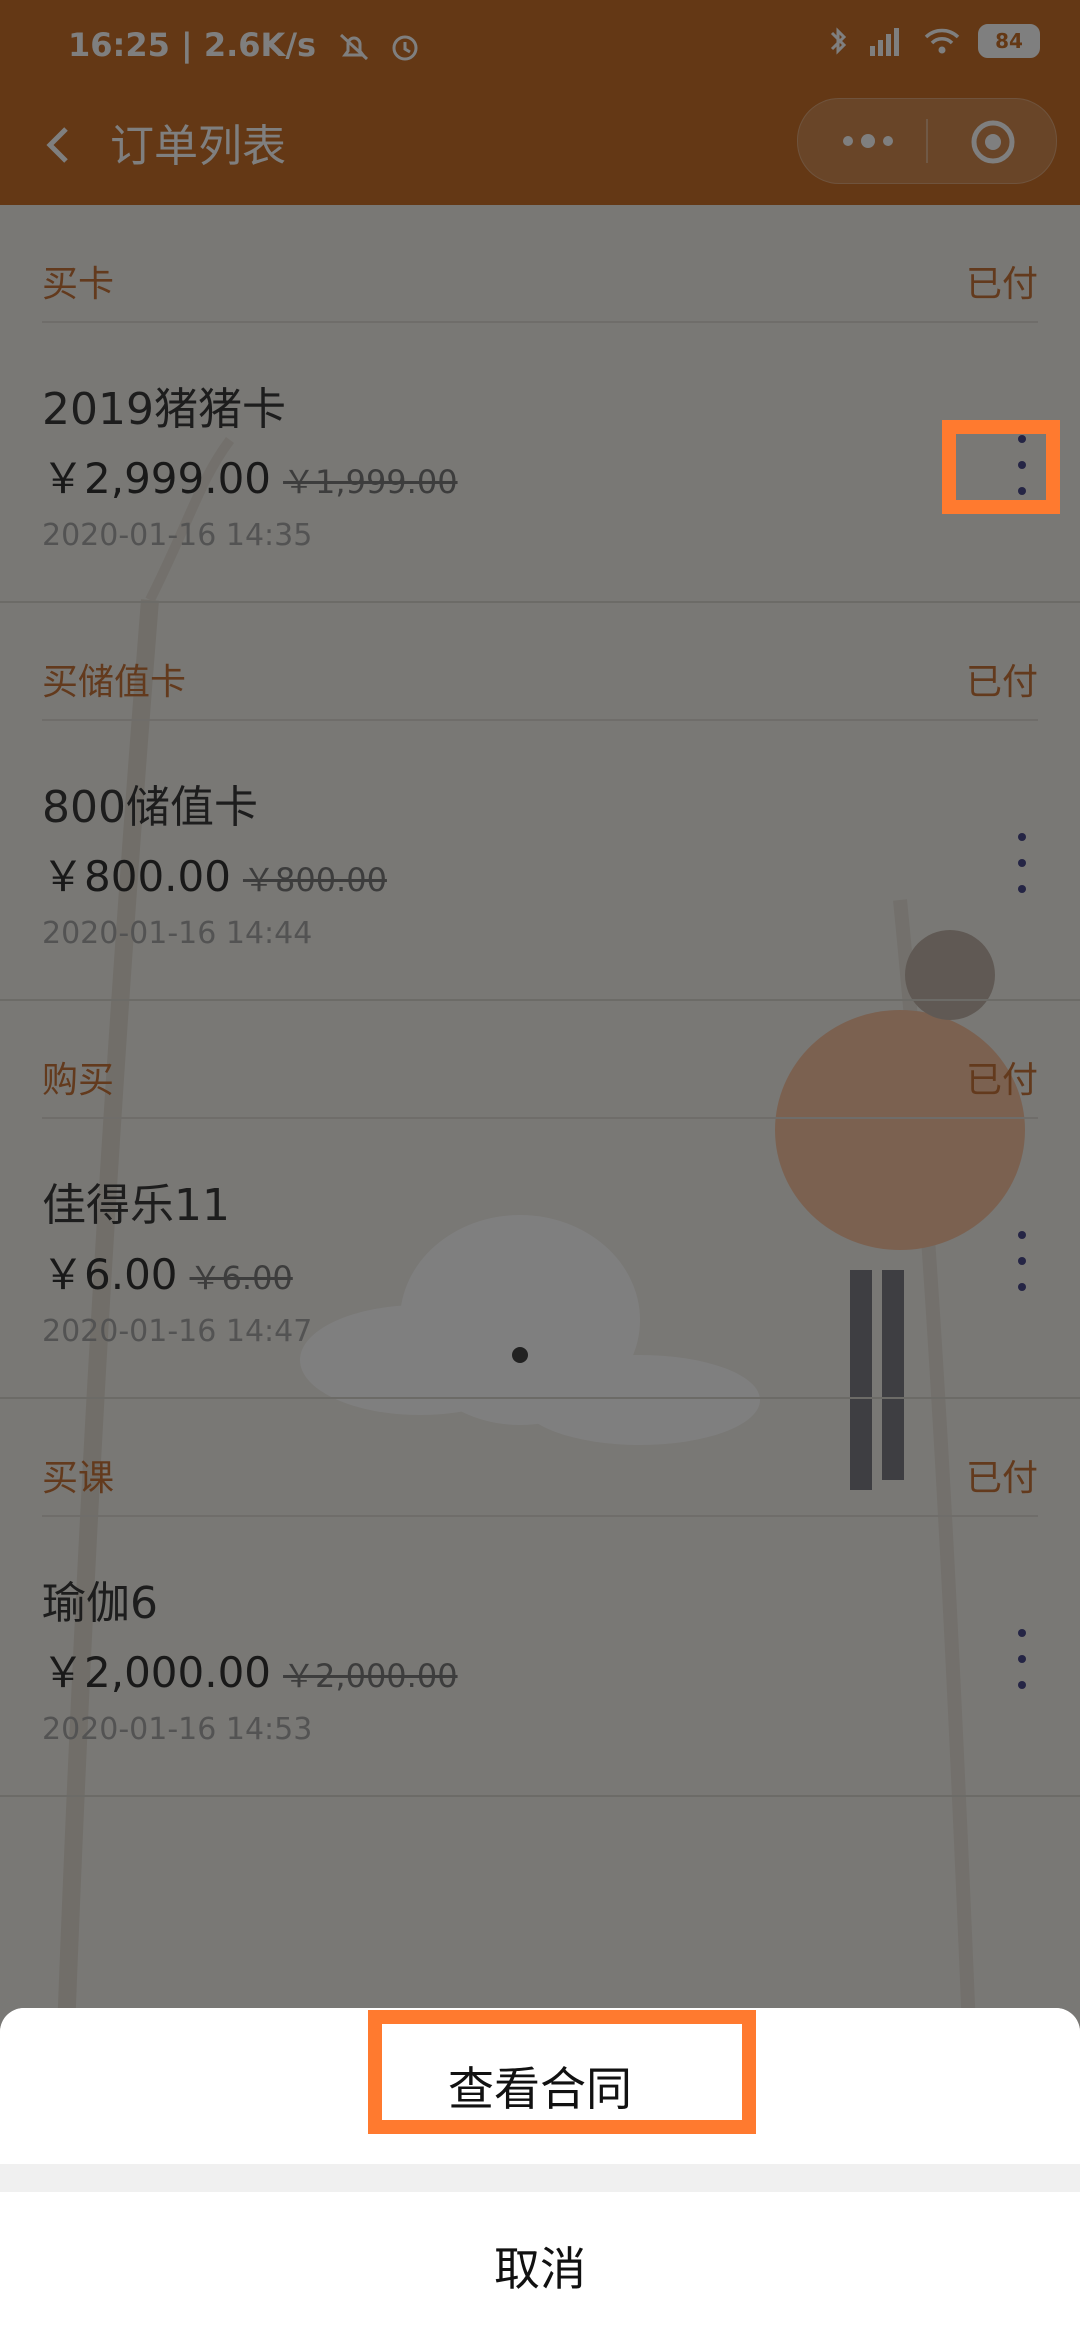  Describe the element at coordinates (540, 2178) in the screenshot. I see `action-sheet-divider` at that location.